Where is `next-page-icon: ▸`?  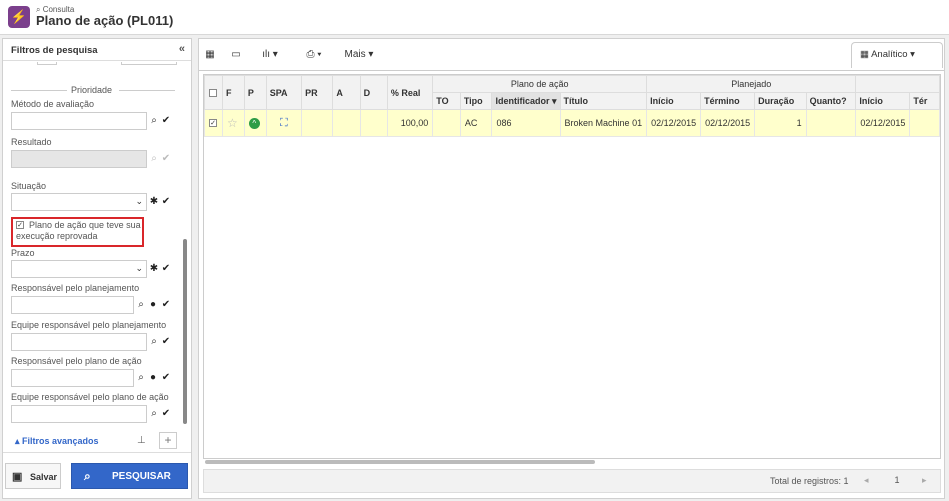 next-page-icon: ▸ is located at coordinates (924, 480).